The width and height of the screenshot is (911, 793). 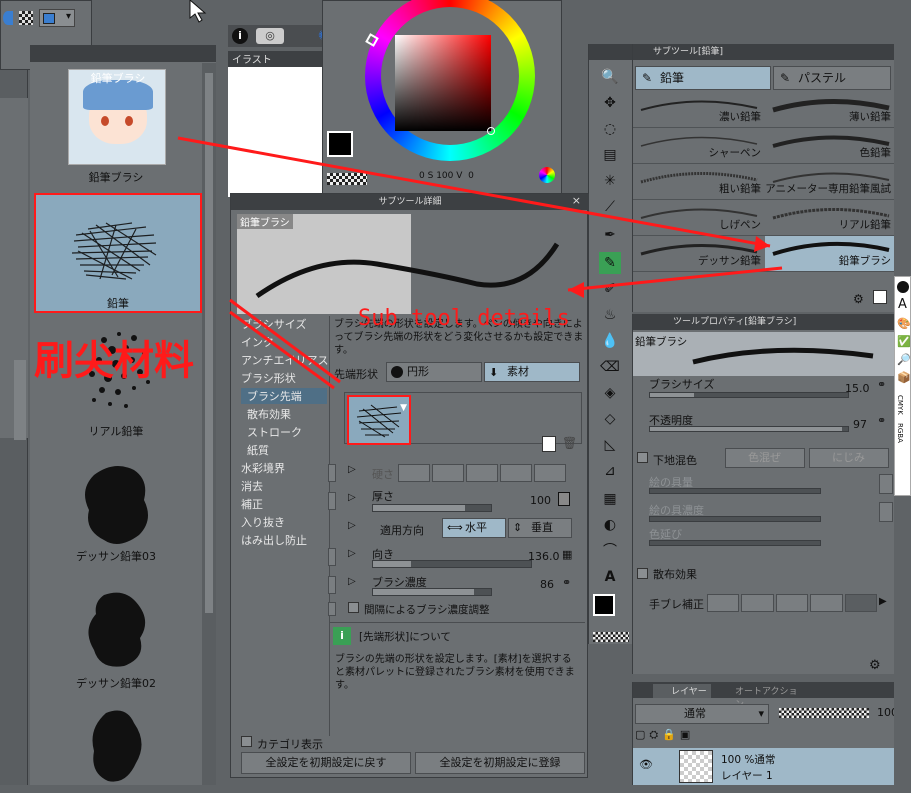 What do you see at coordinates (735, 543) in the screenshot?
I see `color-stretch-slider` at bounding box center [735, 543].